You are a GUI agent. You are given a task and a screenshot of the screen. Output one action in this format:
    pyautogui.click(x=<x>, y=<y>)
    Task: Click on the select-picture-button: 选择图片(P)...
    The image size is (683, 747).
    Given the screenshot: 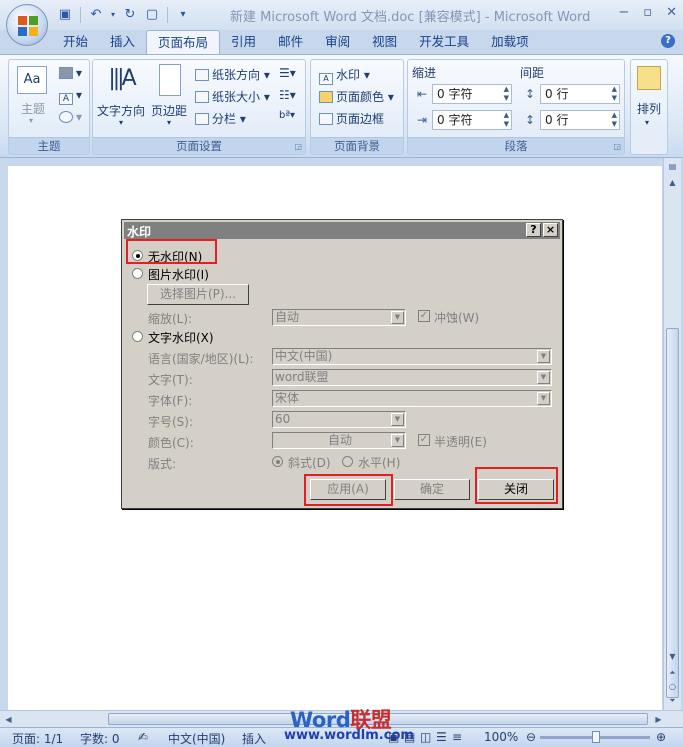 What is the action you would take?
    pyautogui.click(x=198, y=294)
    